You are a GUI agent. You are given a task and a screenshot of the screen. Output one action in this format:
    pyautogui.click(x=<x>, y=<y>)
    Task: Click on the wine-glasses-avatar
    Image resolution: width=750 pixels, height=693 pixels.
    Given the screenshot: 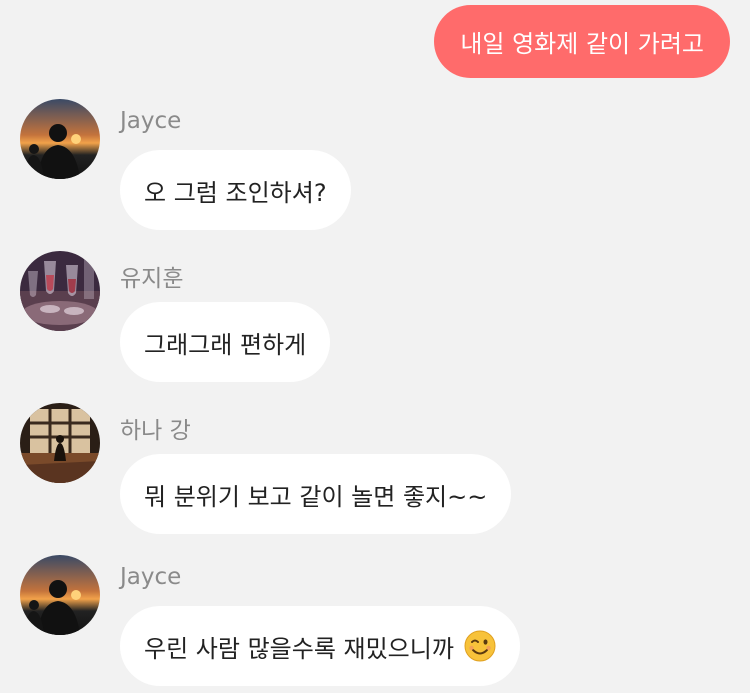 What is the action you would take?
    pyautogui.click(x=60, y=291)
    